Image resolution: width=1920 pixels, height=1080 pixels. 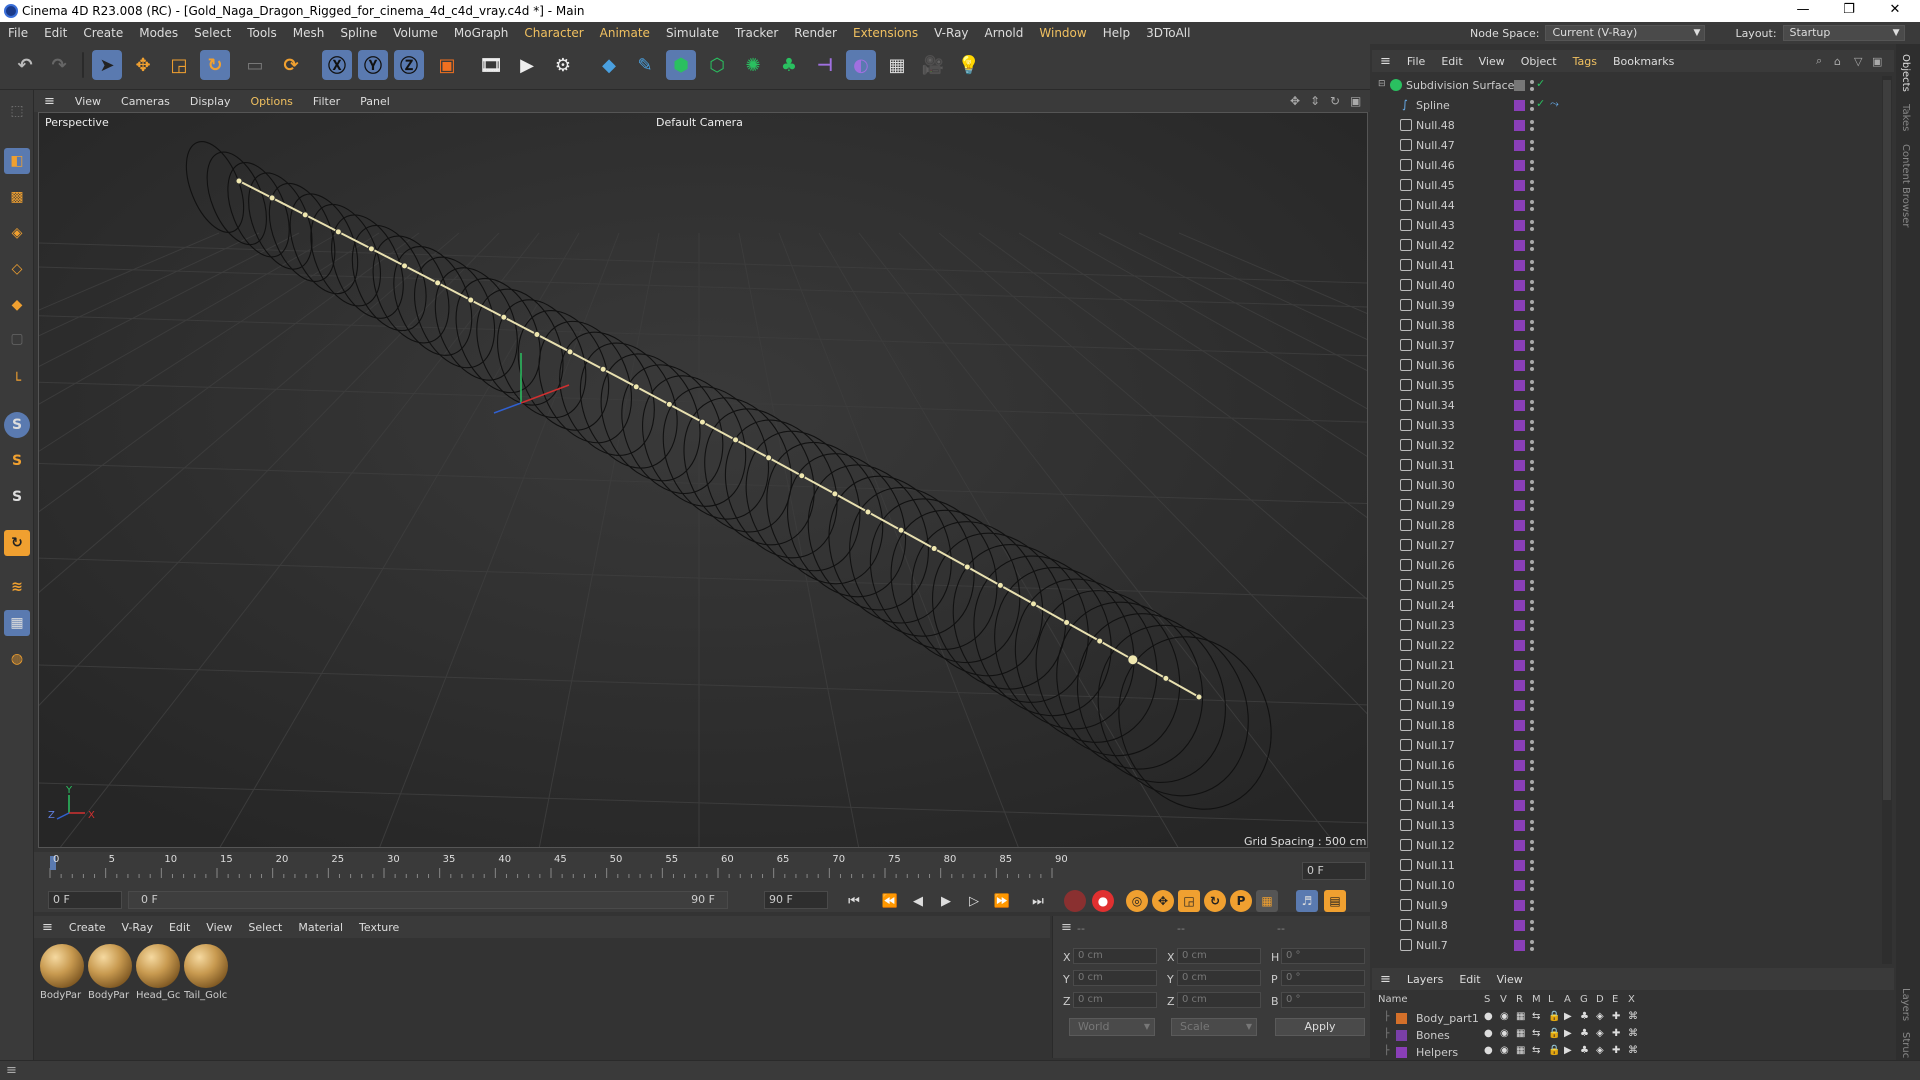 What do you see at coordinates (17, 543) in the screenshot?
I see `workplane-icon: ↻` at bounding box center [17, 543].